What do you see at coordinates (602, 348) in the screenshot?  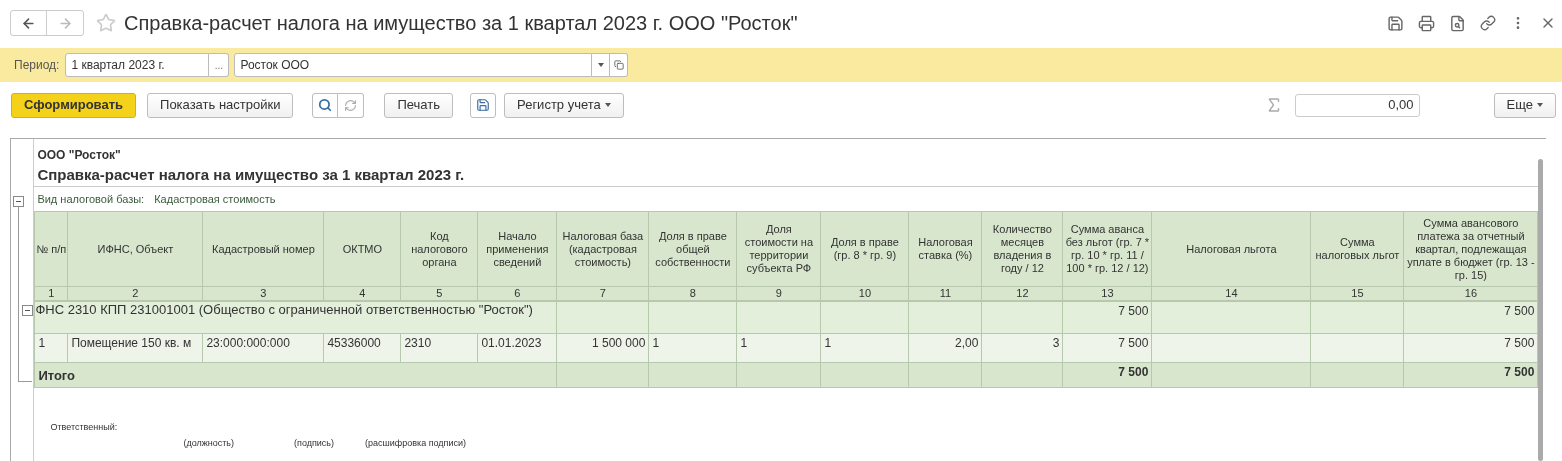 I see `table-cell: 1 500 000` at bounding box center [602, 348].